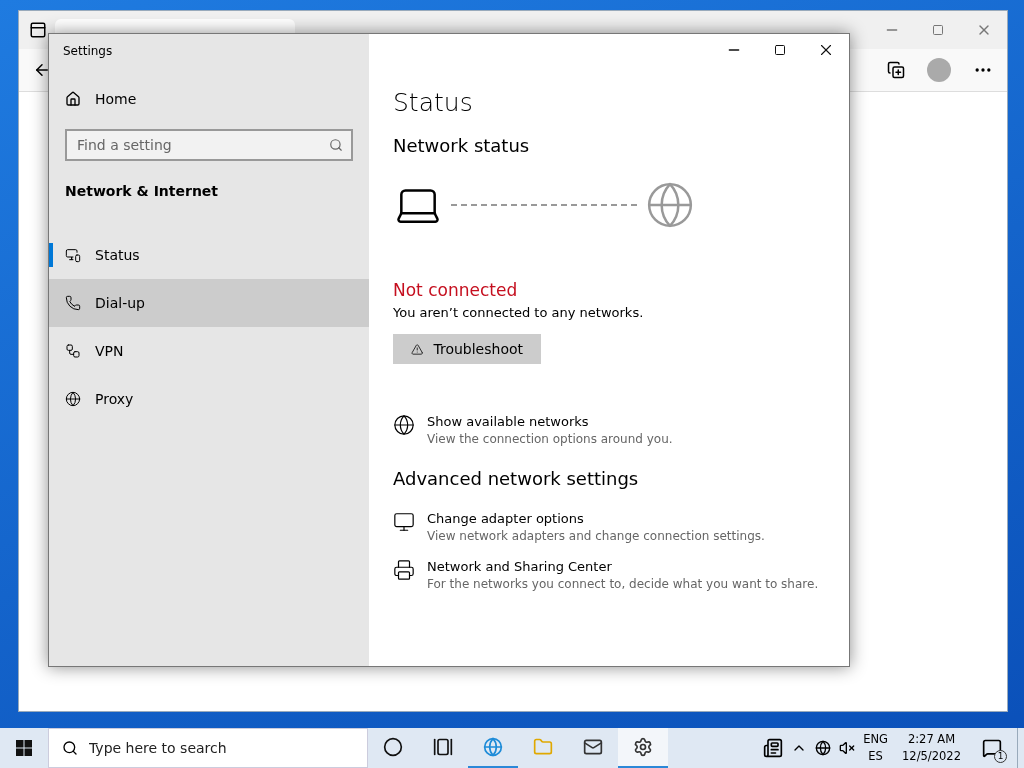 Image resolution: width=1024 pixels, height=768 pixels. Describe the element at coordinates (209, 145) in the screenshot. I see `search-field: Find a setting` at that location.